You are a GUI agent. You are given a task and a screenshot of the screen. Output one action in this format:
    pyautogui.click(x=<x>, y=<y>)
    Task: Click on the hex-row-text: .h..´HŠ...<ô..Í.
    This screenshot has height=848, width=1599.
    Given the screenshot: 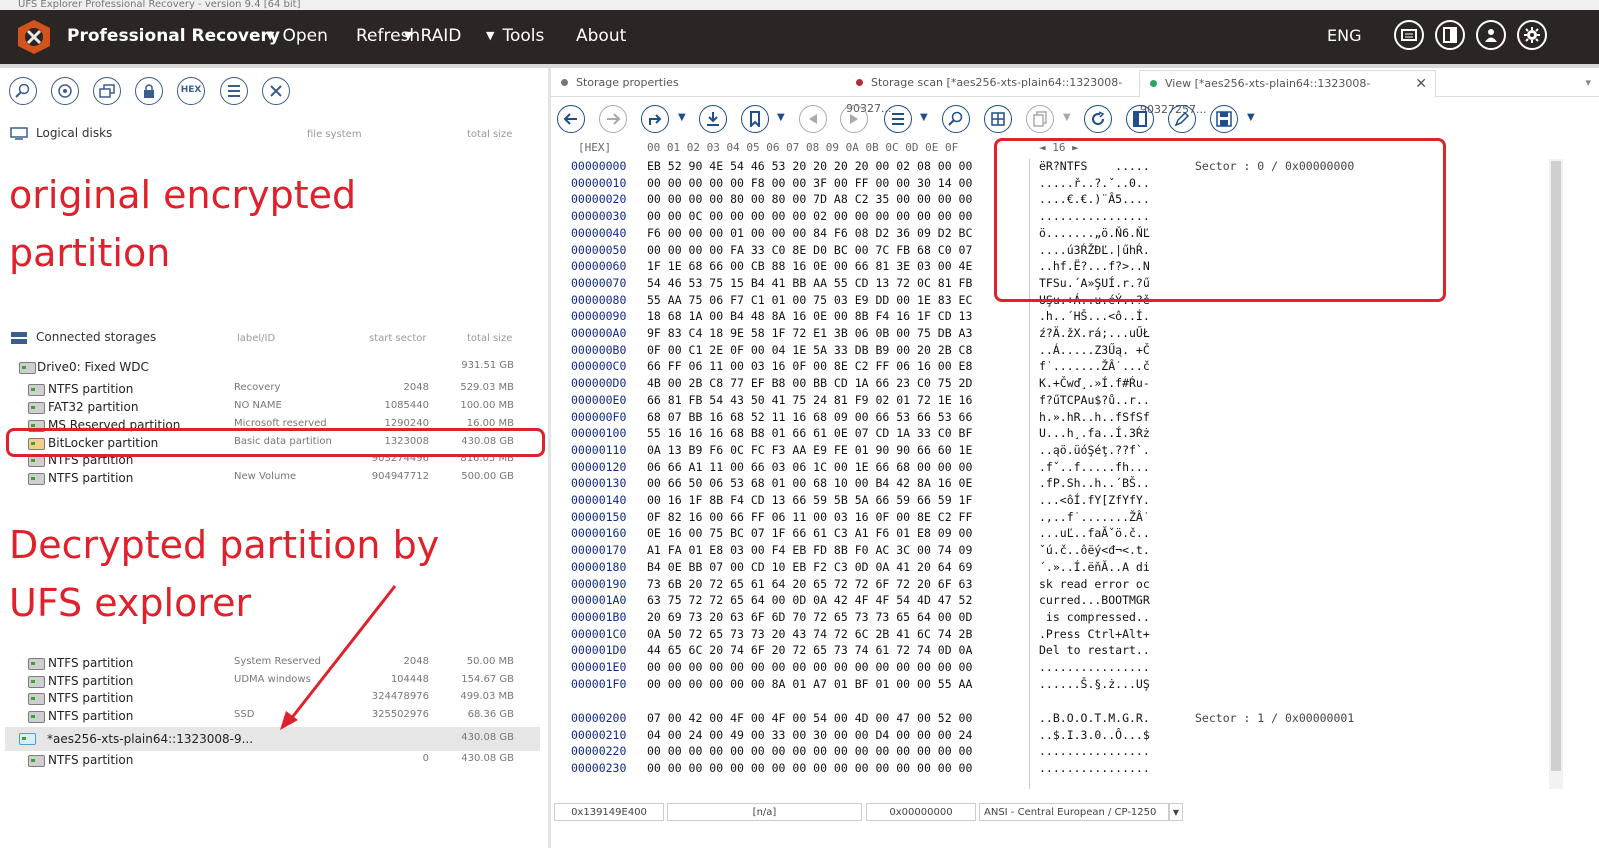 What is the action you would take?
    pyautogui.click(x=1094, y=316)
    